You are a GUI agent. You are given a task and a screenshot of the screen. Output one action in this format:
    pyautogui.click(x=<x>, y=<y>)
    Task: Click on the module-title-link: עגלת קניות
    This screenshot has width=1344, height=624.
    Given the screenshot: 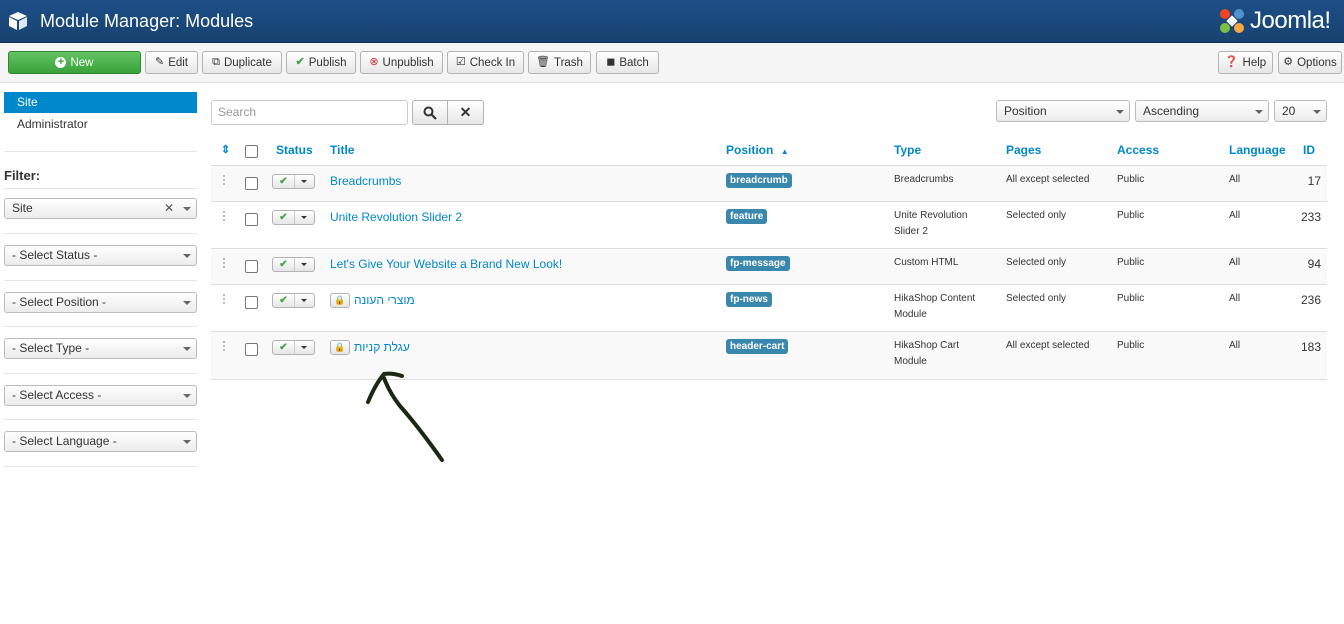 What is the action you would take?
    pyautogui.click(x=382, y=347)
    